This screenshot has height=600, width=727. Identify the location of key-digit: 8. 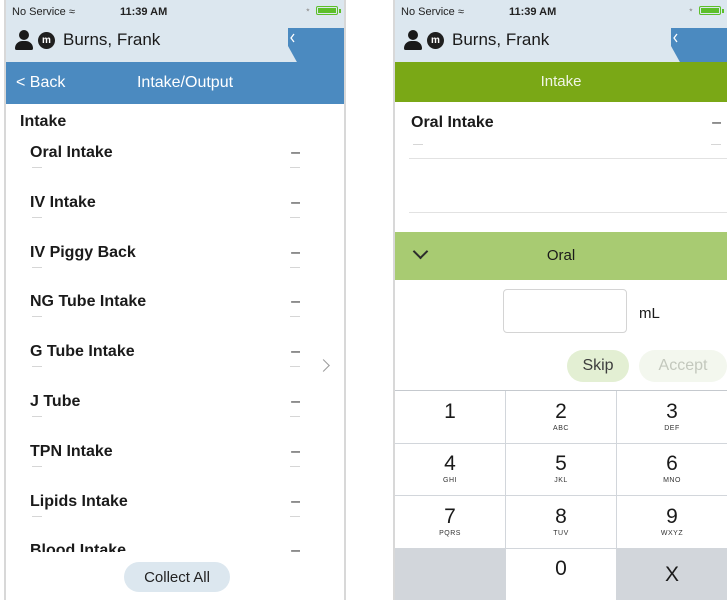
(561, 516).